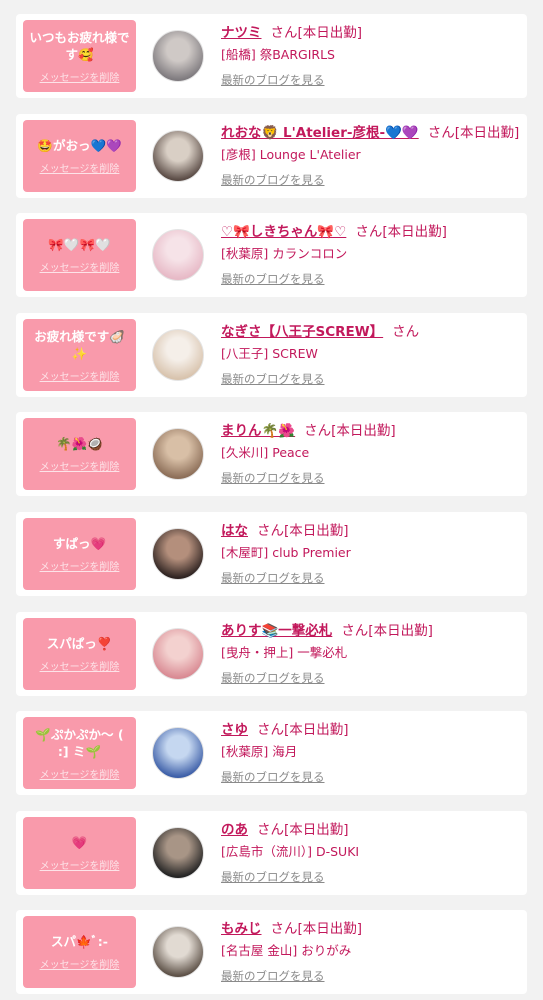 Image resolution: width=543 pixels, height=1000 pixels. What do you see at coordinates (79, 145) in the screenshot?
I see `message-text: 🤩がおっ💙💜` at bounding box center [79, 145].